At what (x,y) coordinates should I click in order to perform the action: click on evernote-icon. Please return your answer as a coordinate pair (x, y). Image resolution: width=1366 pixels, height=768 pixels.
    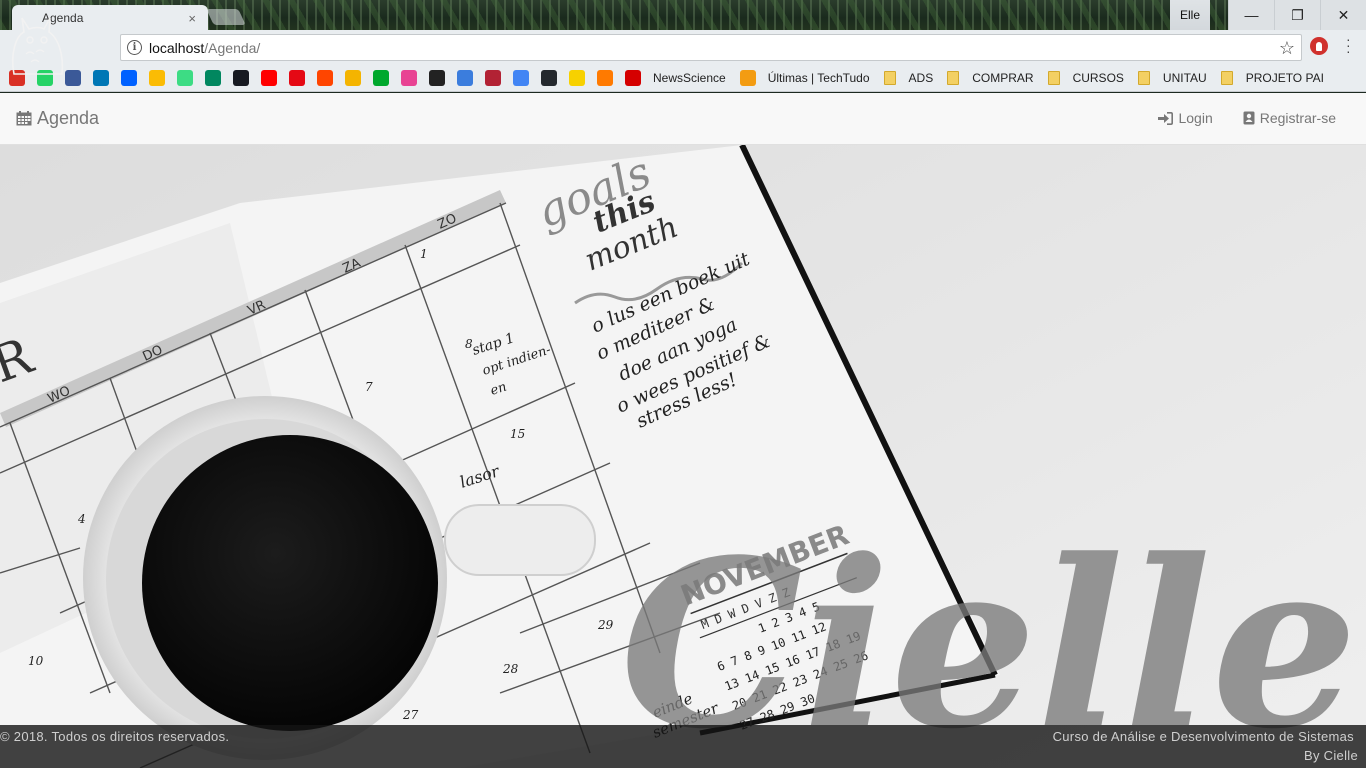
    Looking at the image, I should click on (381, 77).